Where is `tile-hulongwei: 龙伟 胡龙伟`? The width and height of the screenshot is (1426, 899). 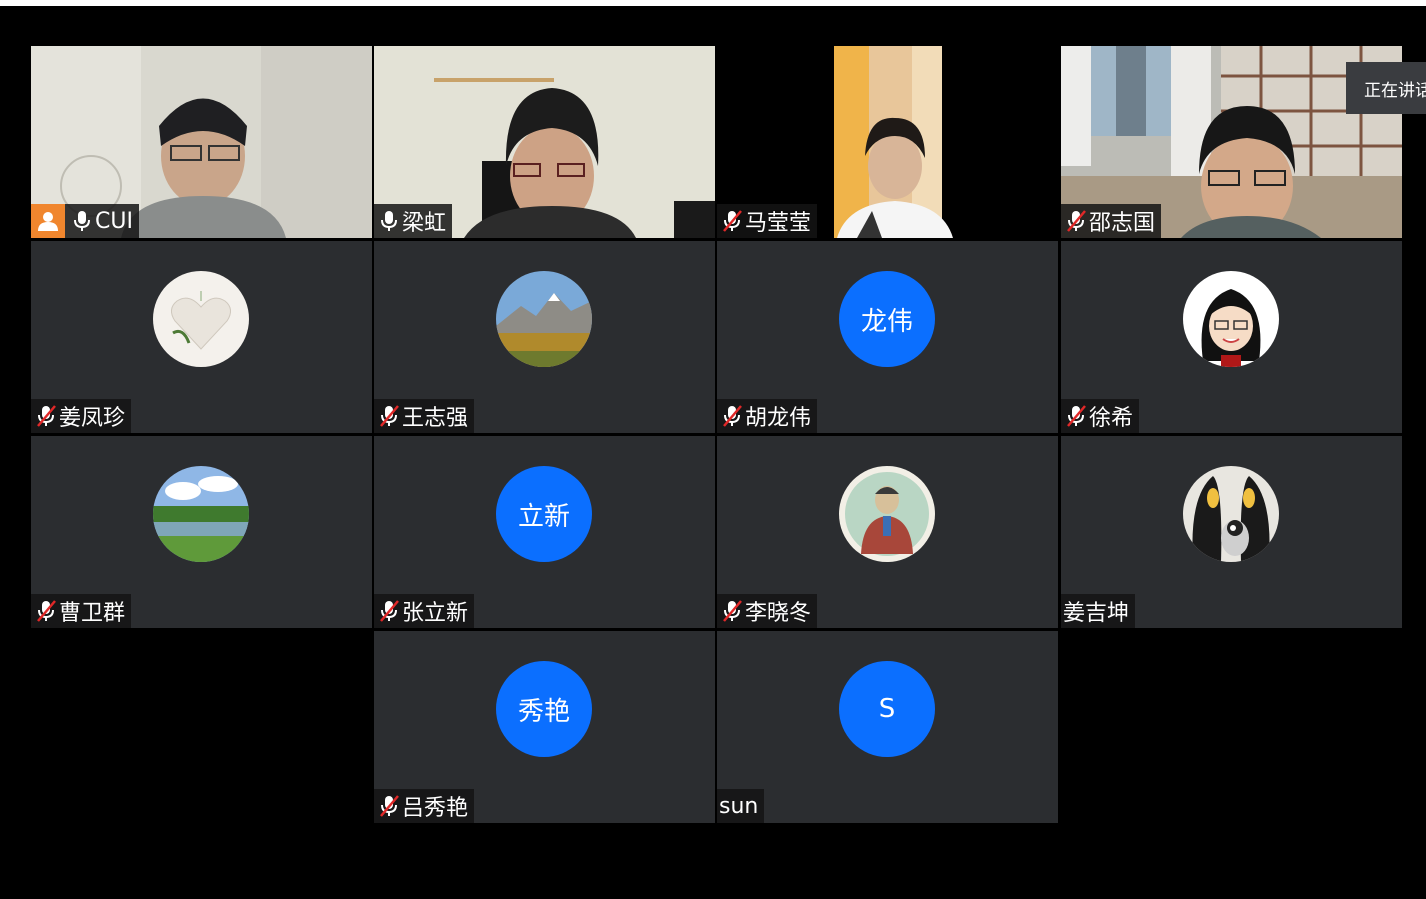
tile-hulongwei: 龙伟 胡龙伟 is located at coordinates (887, 337).